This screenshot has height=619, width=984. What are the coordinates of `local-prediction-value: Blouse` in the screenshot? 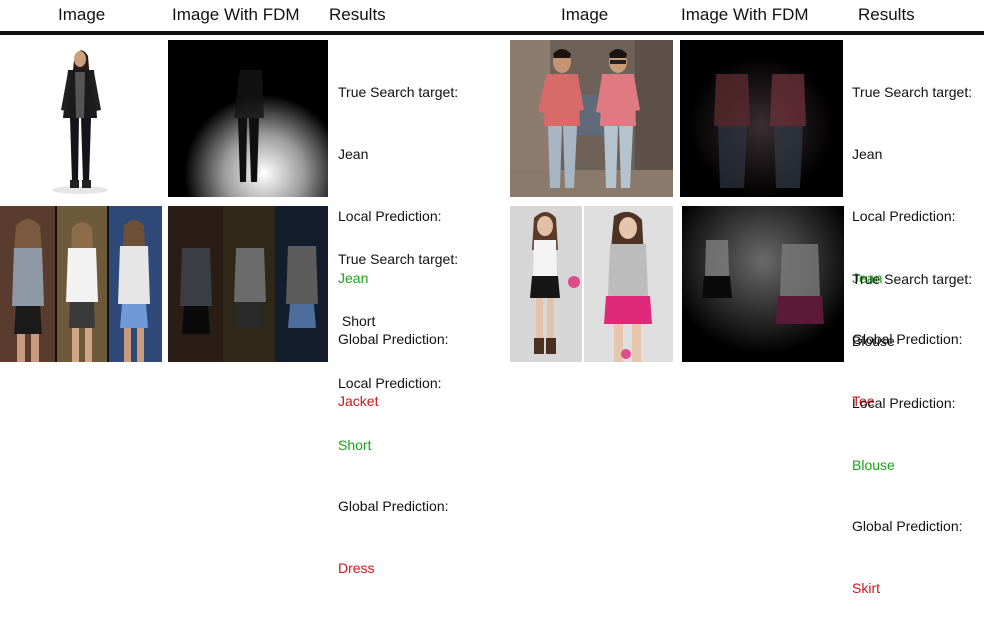 It's located at (873, 464).